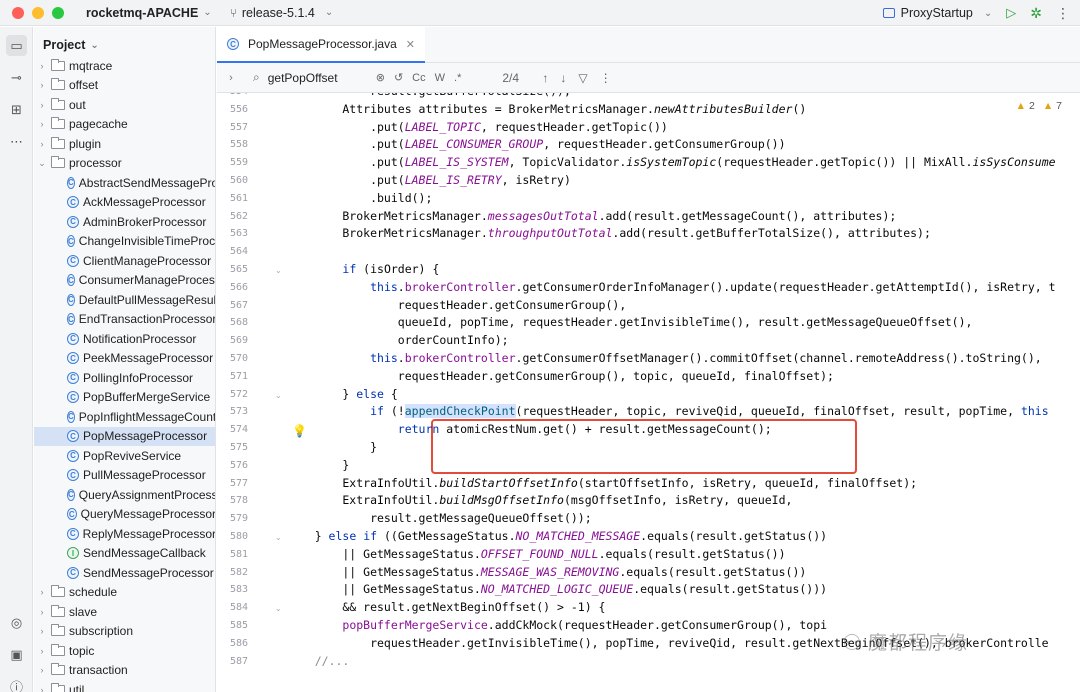 The height and width of the screenshot is (692, 1080). Describe the element at coordinates (124, 417) in the screenshot. I see `tree-item-popinflightmessagecounter: C PopInflightMessageCounter` at that location.